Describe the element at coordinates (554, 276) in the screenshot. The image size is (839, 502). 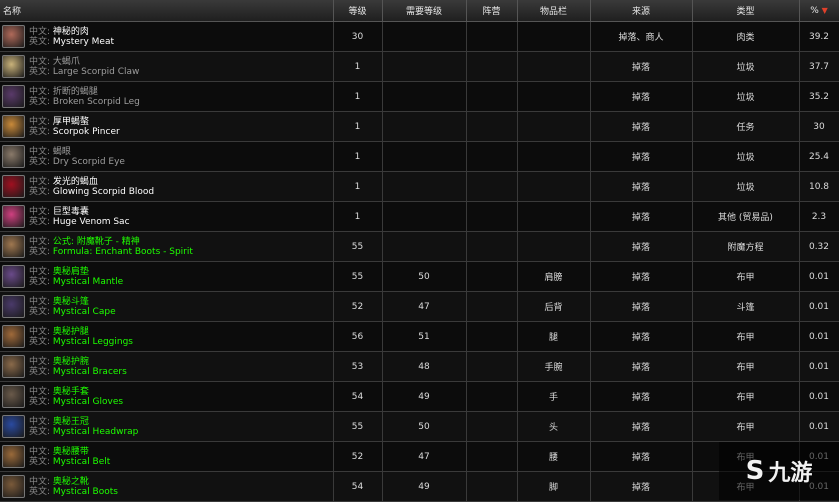
I see `item-slot: 肩膀` at that location.